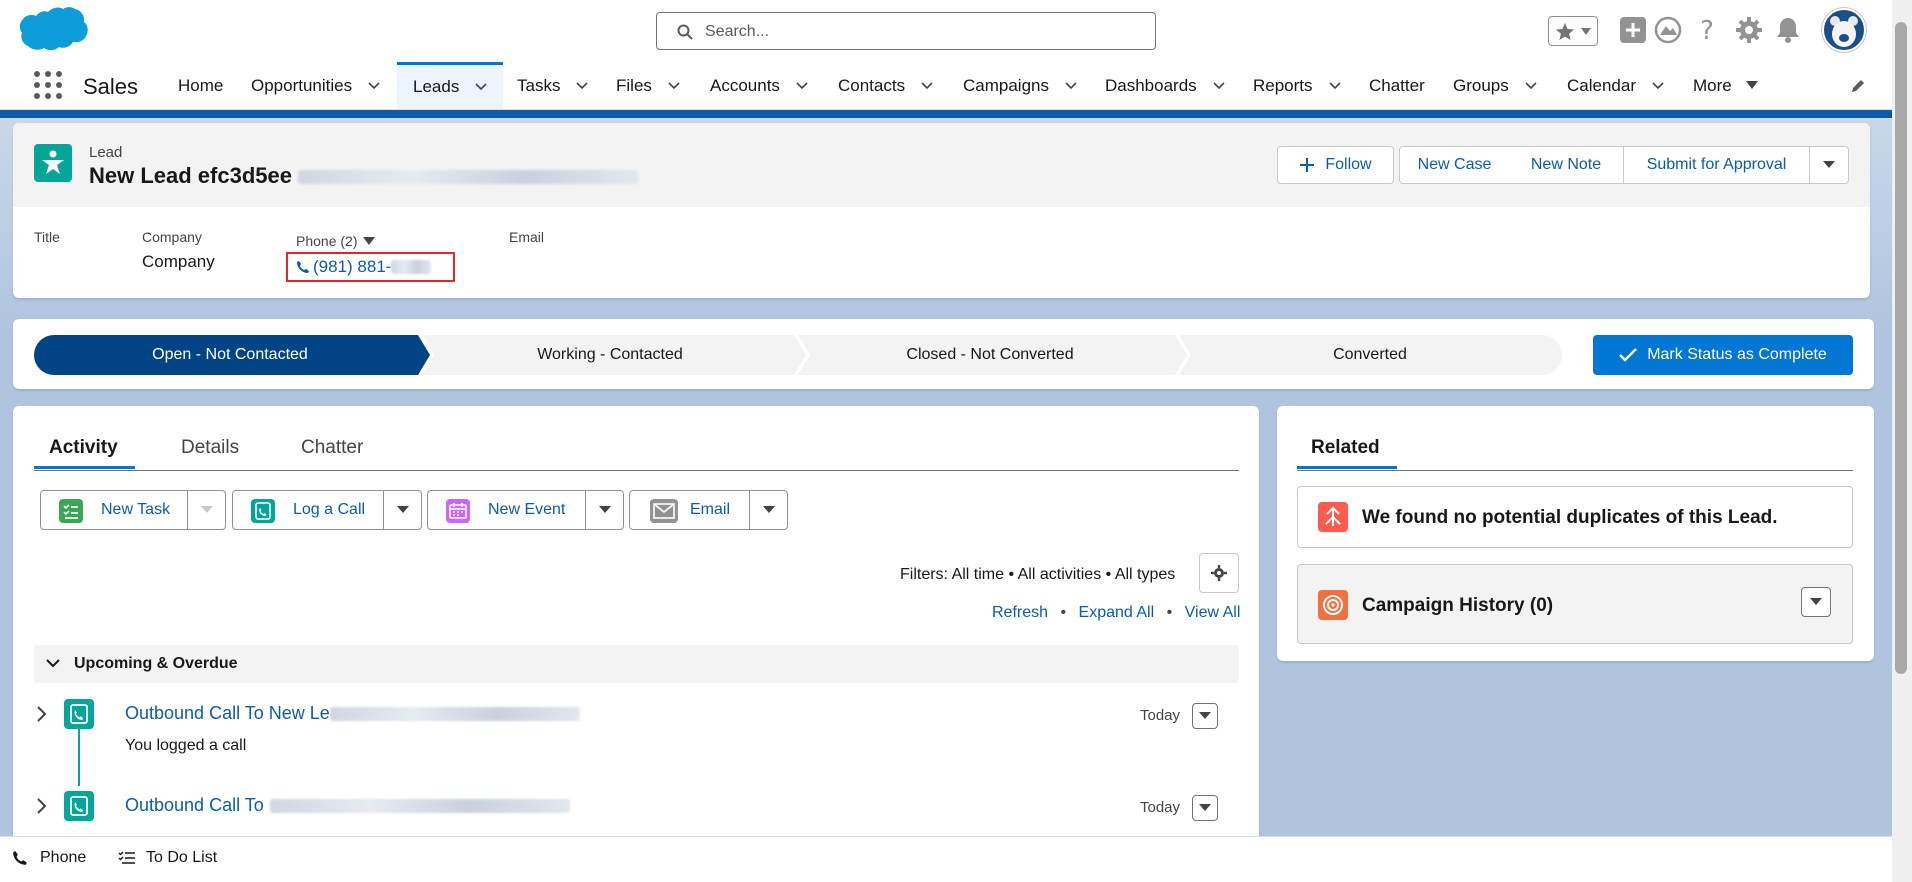 This screenshot has width=1912, height=882. I want to click on edit-nav-pencil-icon, so click(1858, 86).